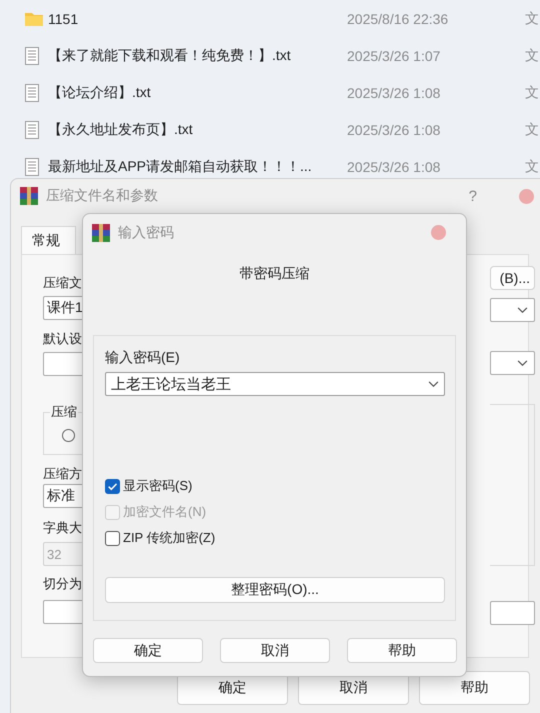 This screenshot has height=713, width=540. I want to click on file-date: 2025/3/26 1:07, so click(394, 56).